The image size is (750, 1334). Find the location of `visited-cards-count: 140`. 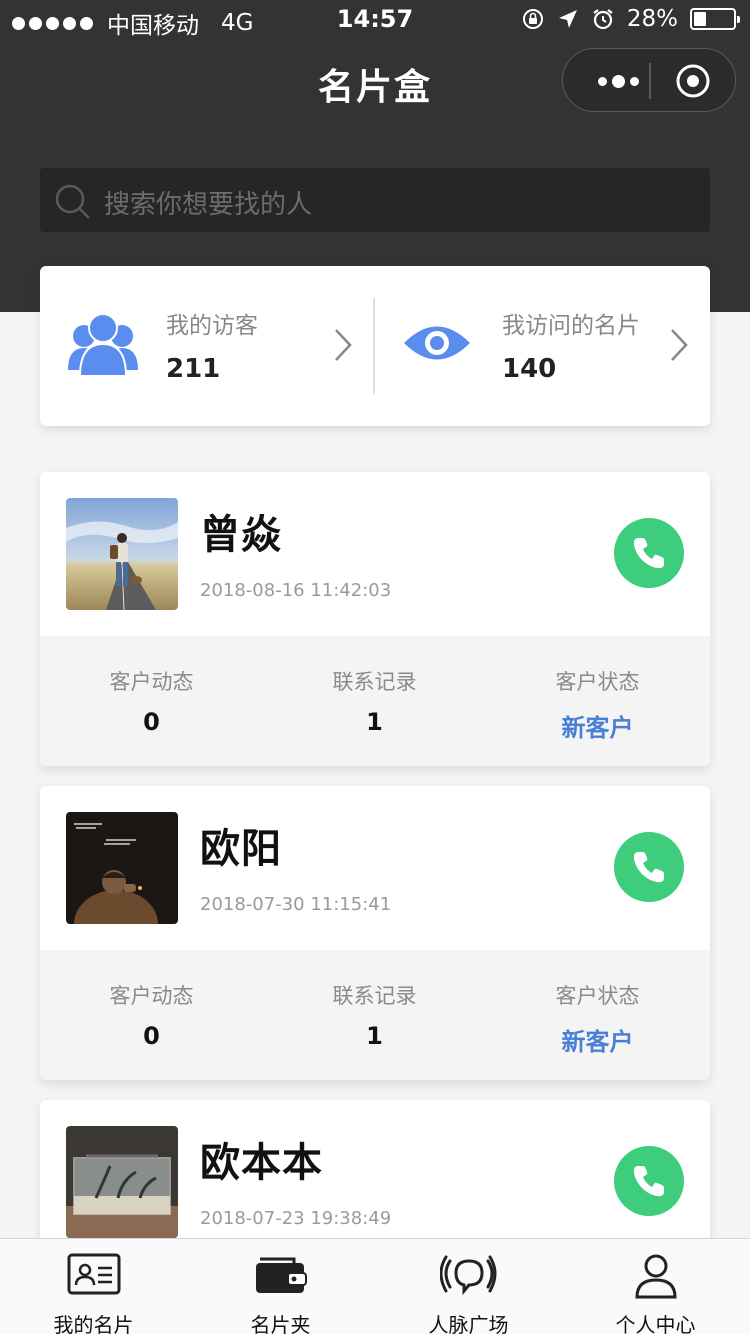

visited-cards-count: 140 is located at coordinates (529, 369).